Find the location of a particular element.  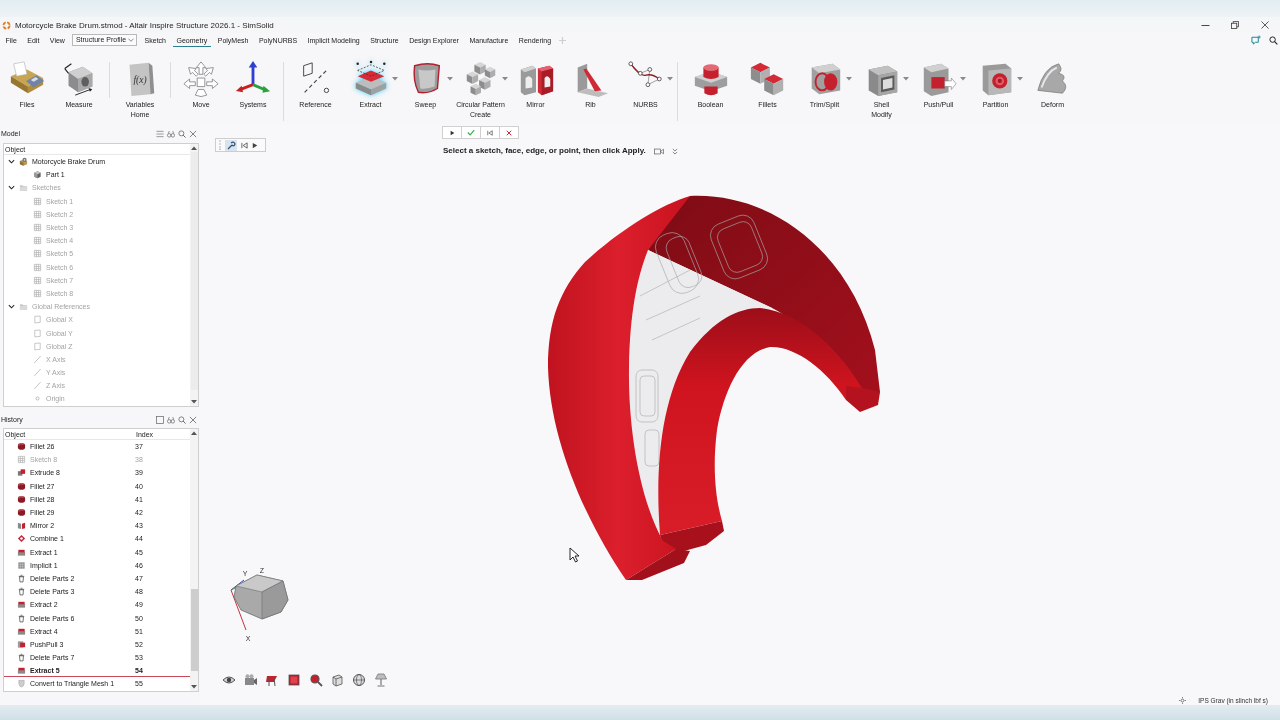

reset-button is located at coordinates (490, 132).